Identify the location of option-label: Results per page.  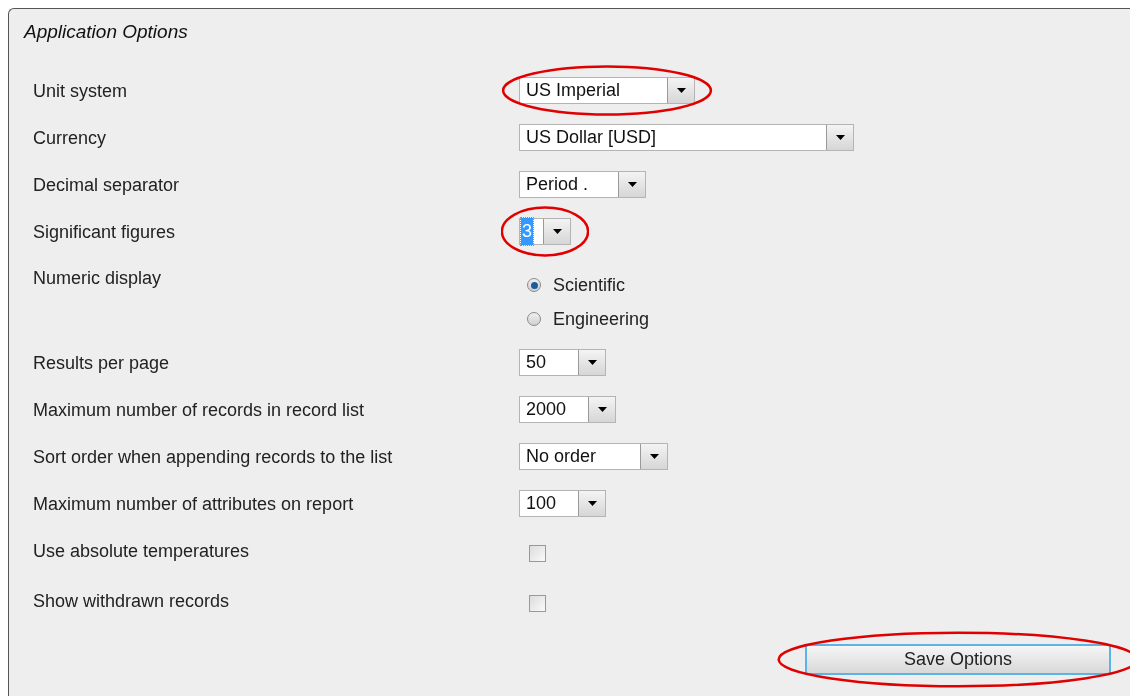
(101, 362).